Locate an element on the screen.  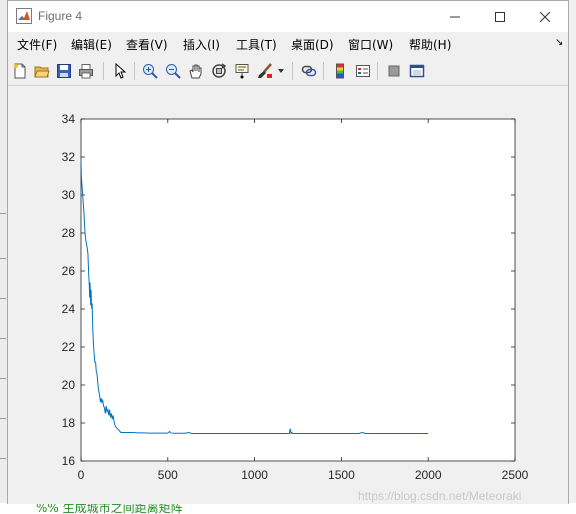
close-button is located at coordinates (545, 16).